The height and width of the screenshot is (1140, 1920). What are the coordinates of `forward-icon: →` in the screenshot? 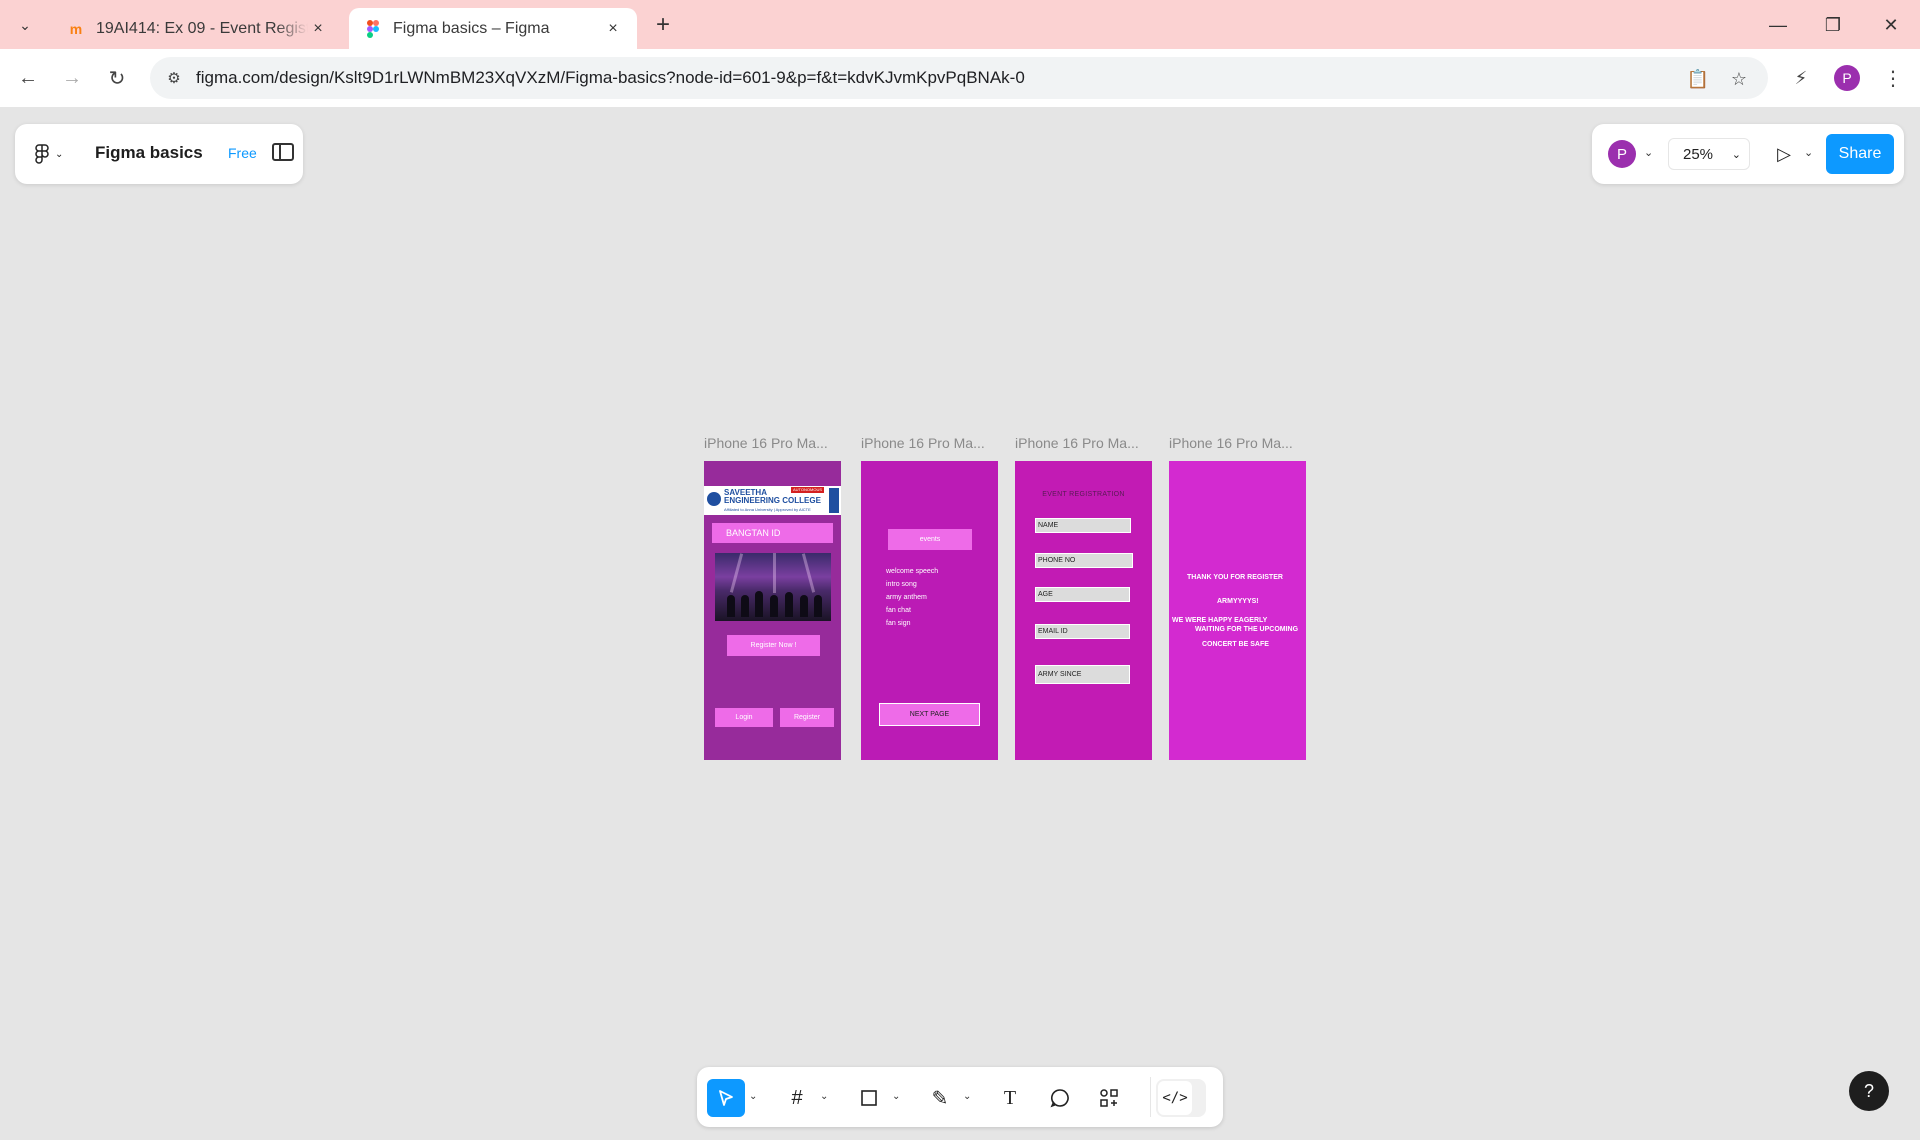 It's located at (72, 78).